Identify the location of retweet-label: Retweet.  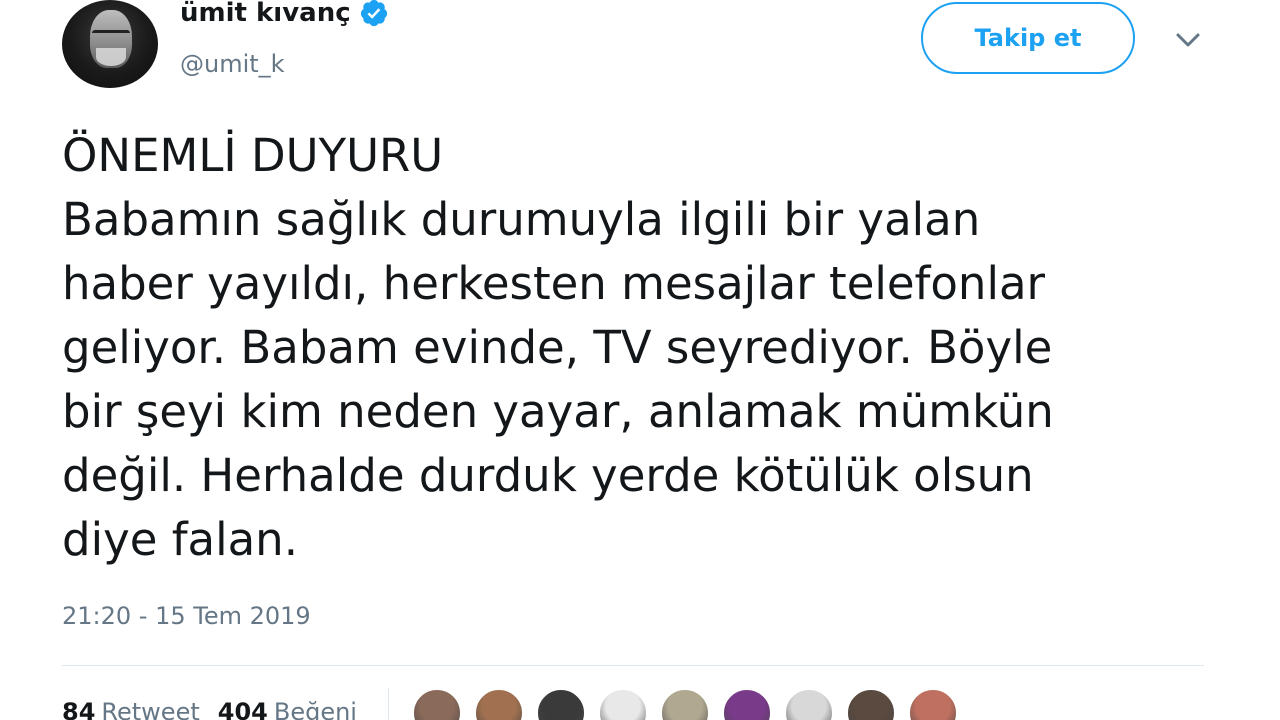
(150, 709).